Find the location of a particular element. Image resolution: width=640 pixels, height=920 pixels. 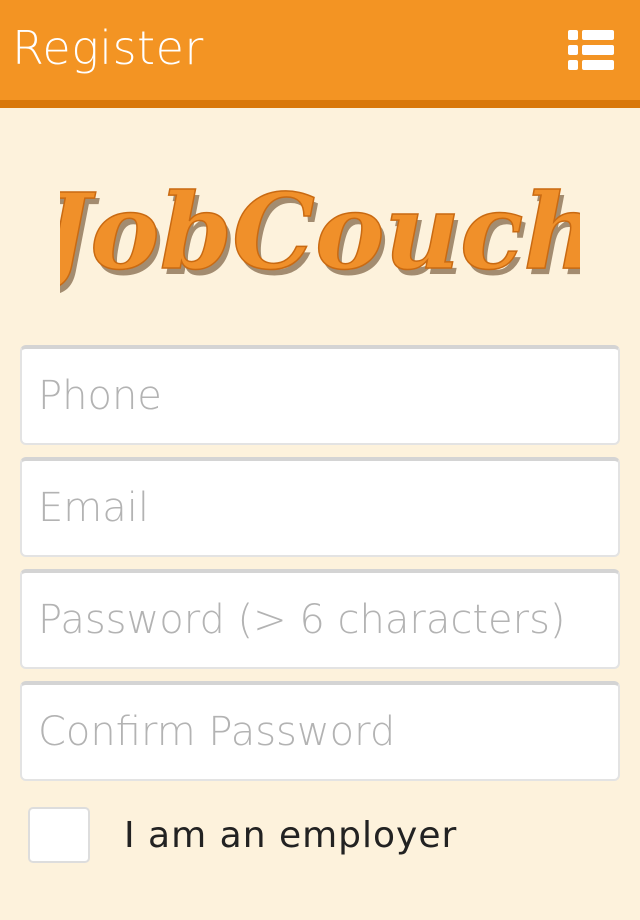

phone-field is located at coordinates (320, 395).